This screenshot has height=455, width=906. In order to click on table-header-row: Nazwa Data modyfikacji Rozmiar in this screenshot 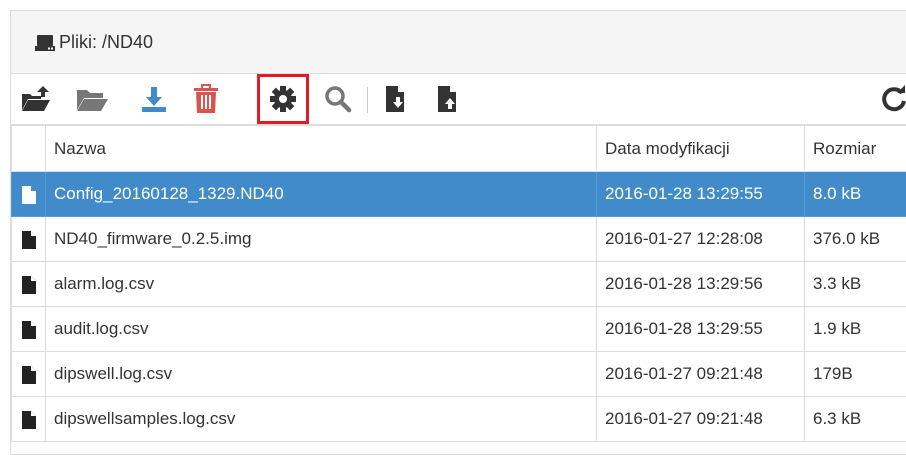, I will do `click(459, 149)`.